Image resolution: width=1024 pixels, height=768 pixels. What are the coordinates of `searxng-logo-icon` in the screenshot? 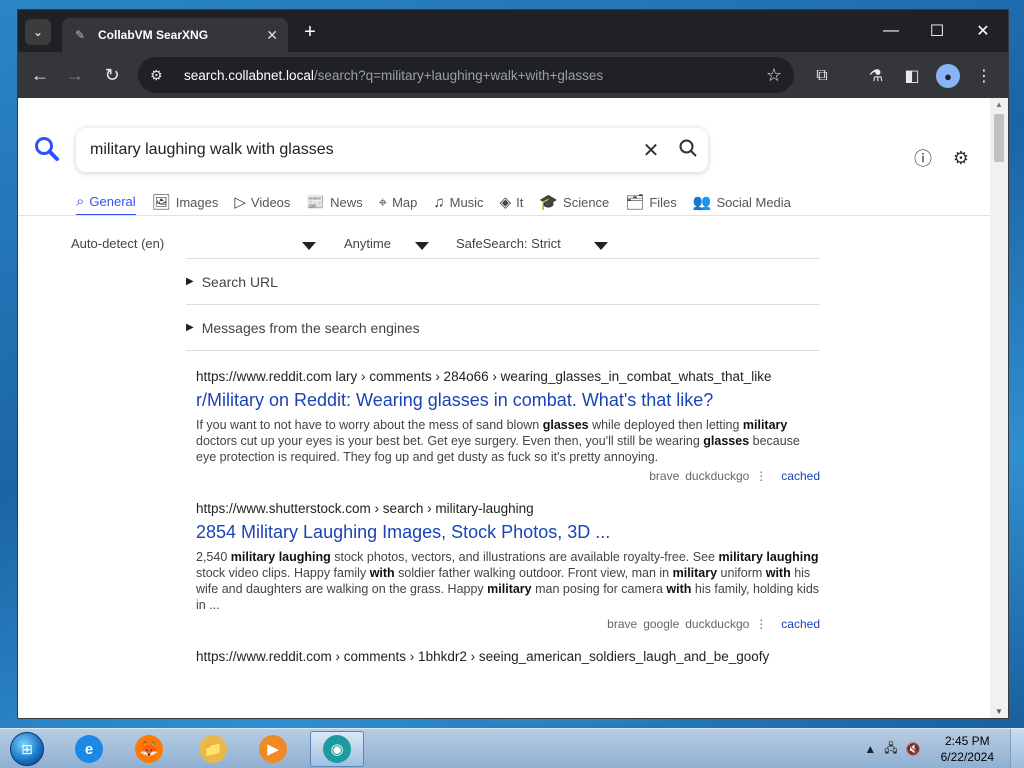 It's located at (47, 152).